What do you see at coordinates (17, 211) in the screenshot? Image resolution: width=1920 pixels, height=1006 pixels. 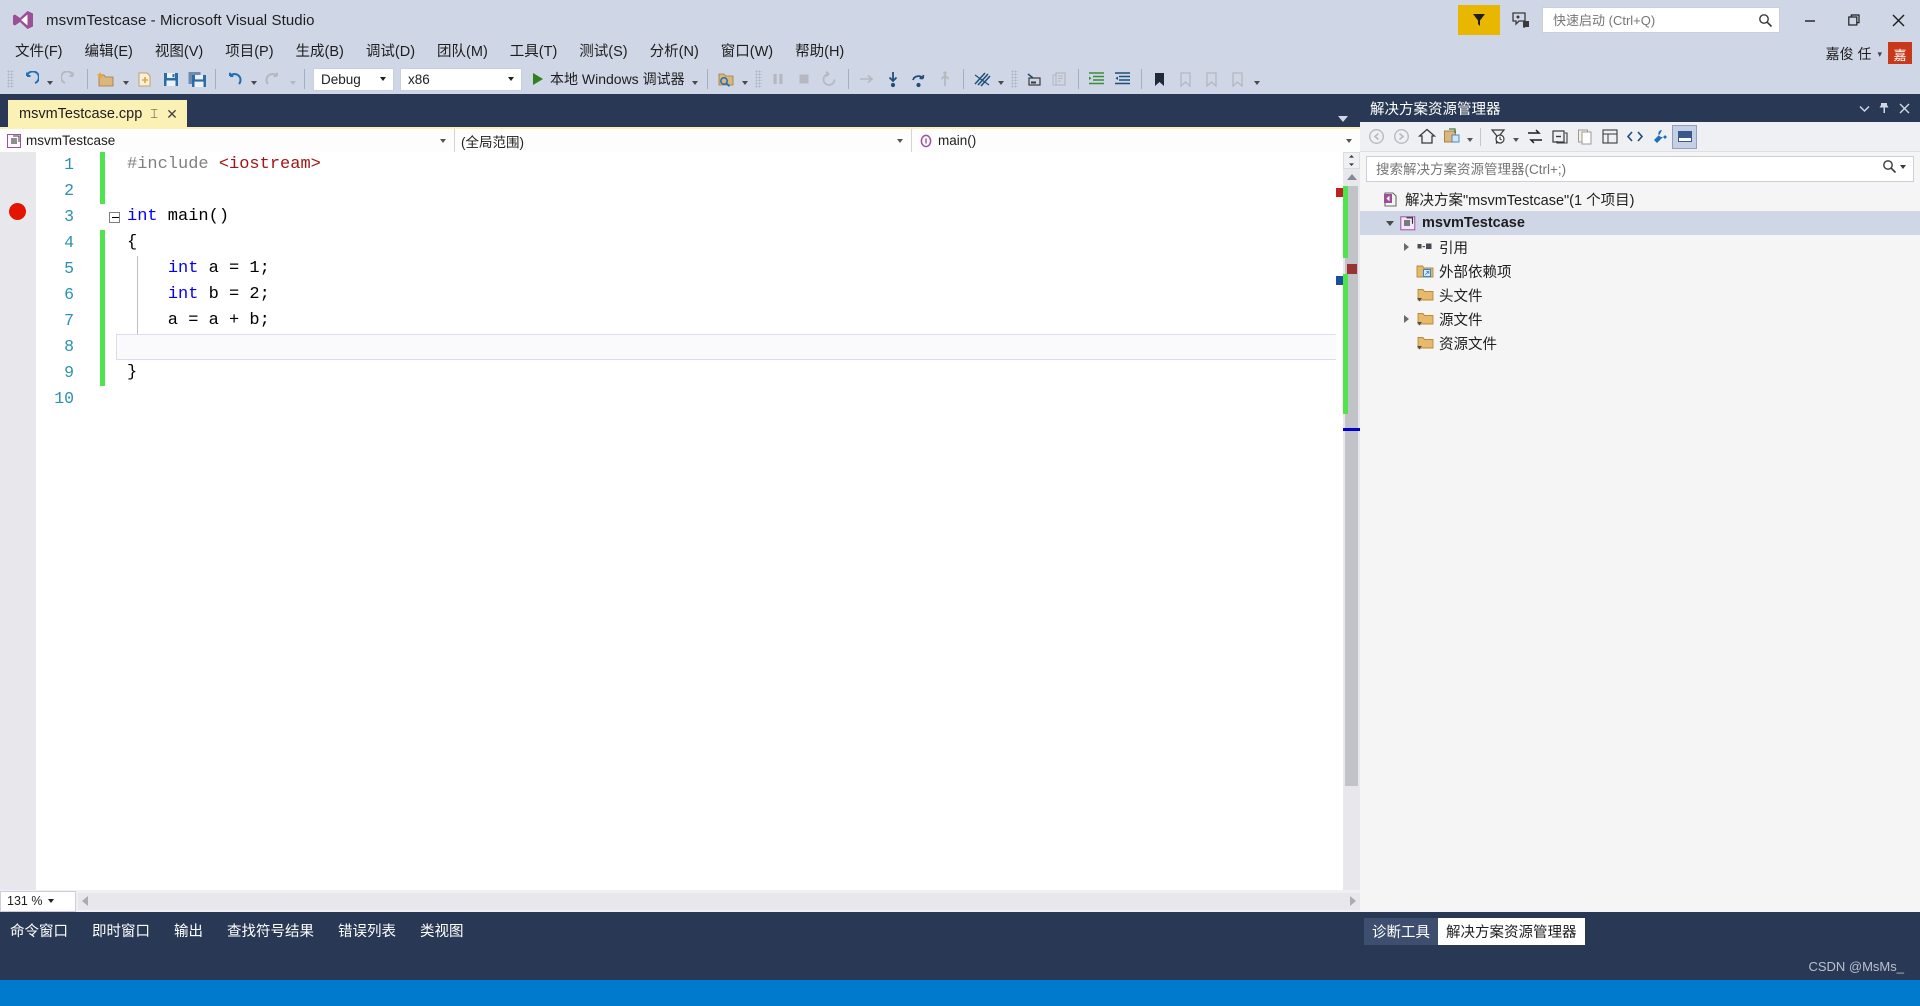 I see `breakpoint-indicator` at bounding box center [17, 211].